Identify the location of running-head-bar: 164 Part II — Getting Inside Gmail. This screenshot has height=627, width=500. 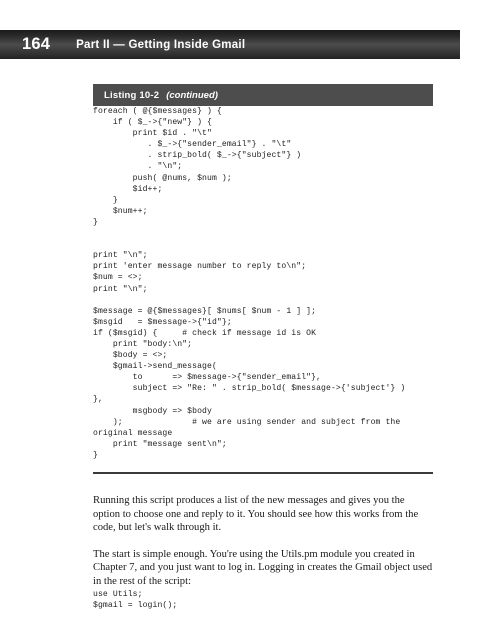
(230, 44).